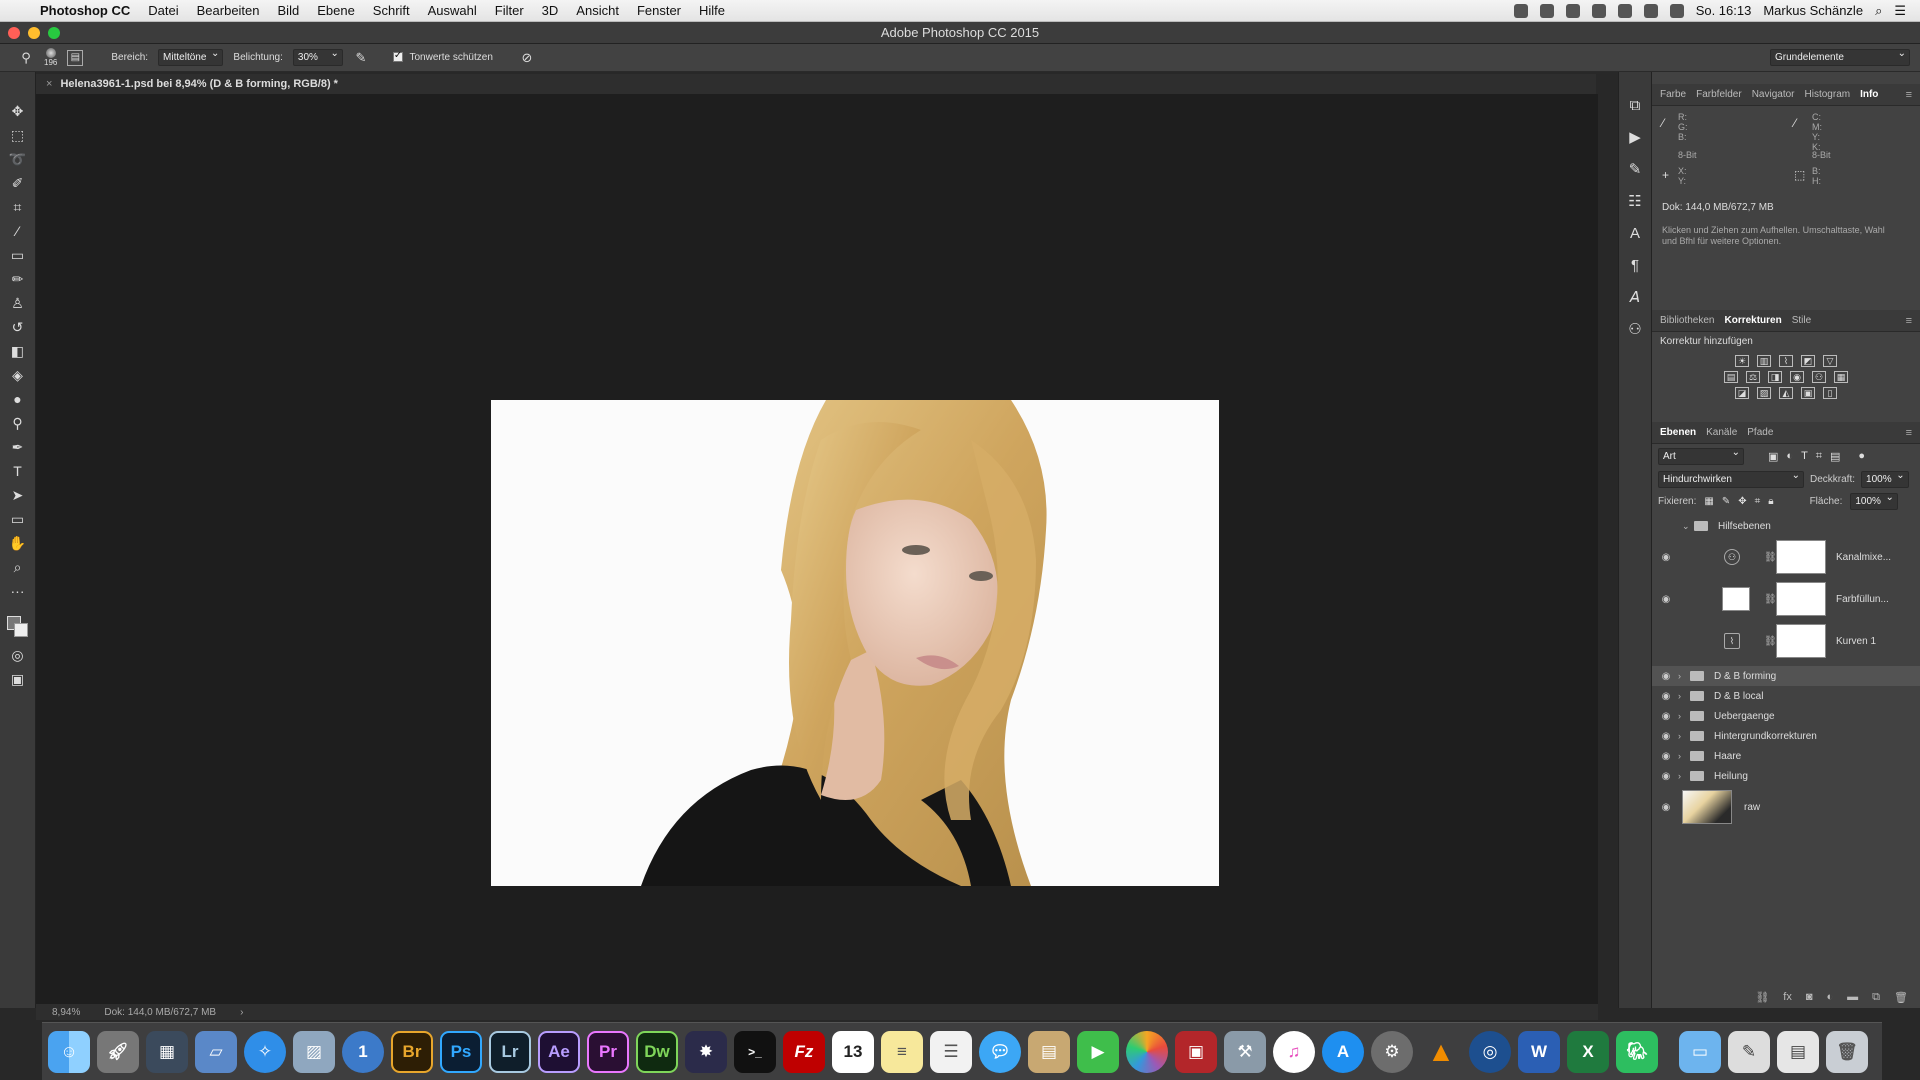 The image size is (1920, 1080). I want to click on layer-mask-thumbnail, so click(1801, 599).